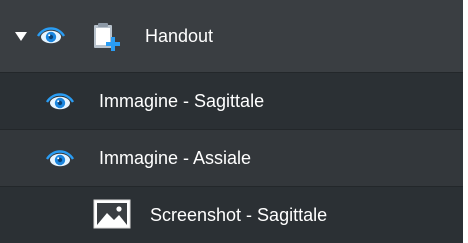  Describe the element at coordinates (21, 37) in the screenshot. I see `expand-triangle-icon` at that location.